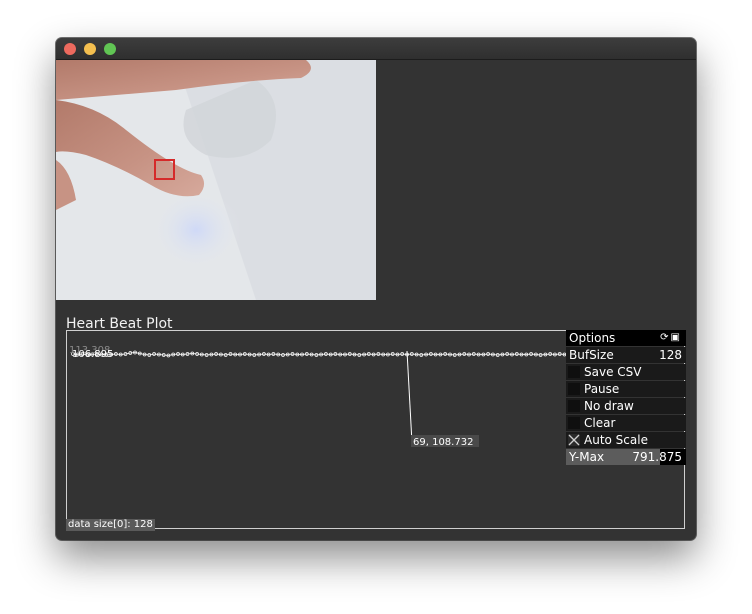 Image resolution: width=752 pixels, height=614 pixels. I want to click on ymax-value: 791.875, so click(657, 457).